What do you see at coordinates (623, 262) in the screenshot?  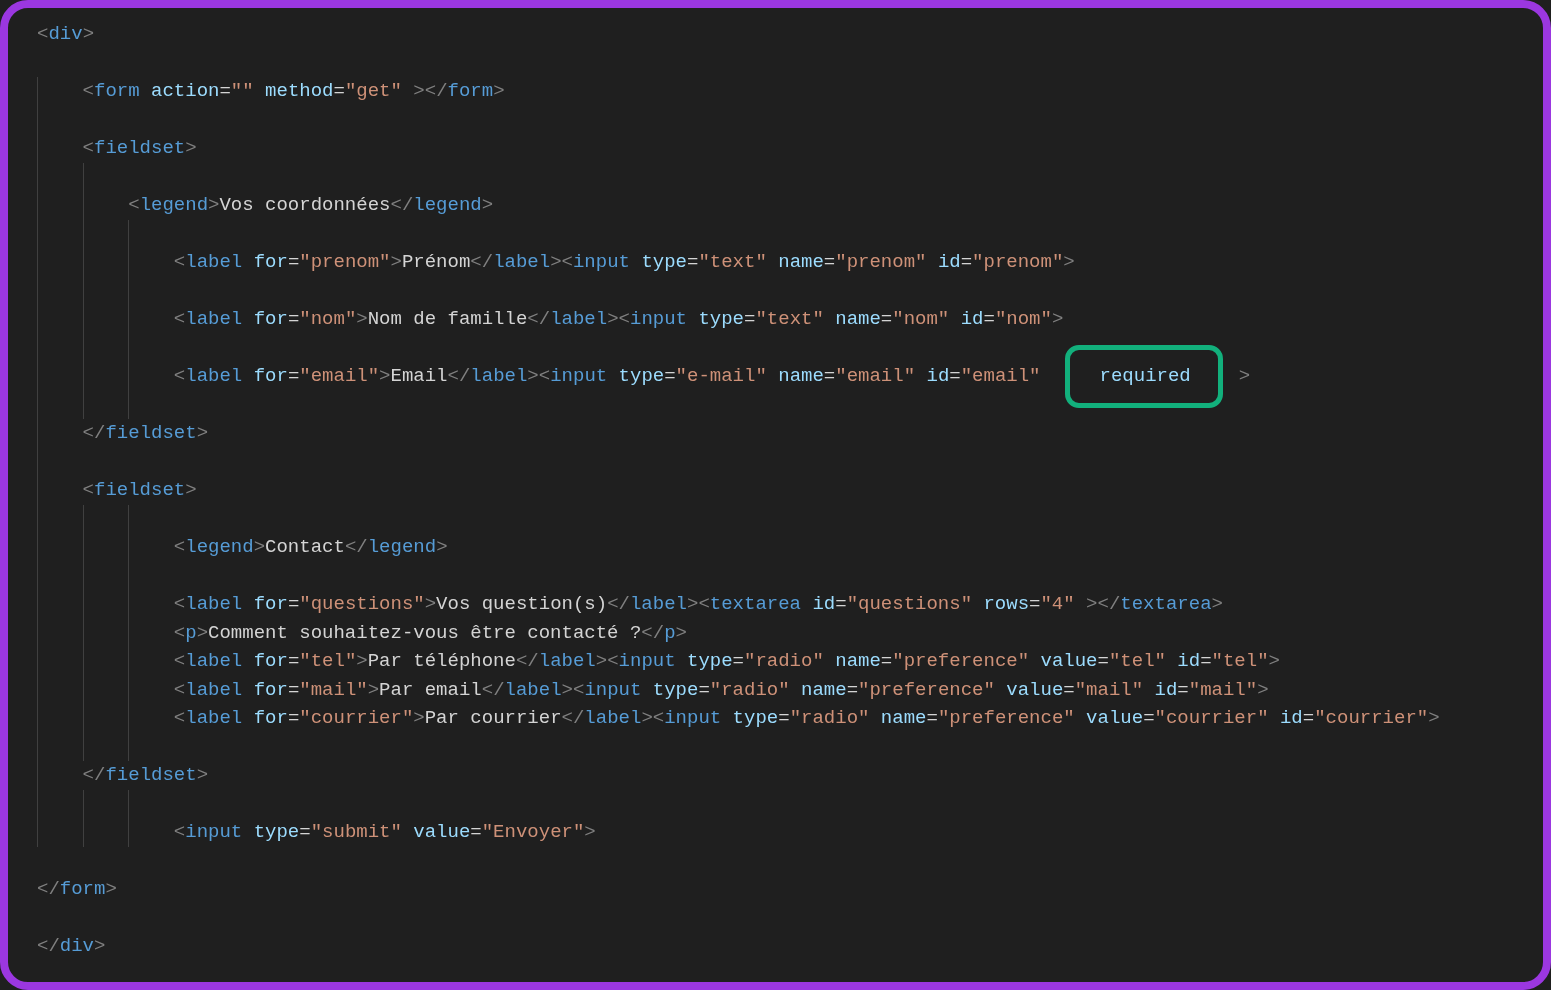 I see `code-line: <label for="prenom">Prénom</label><input type="text" name="prenom" id="prenom">` at bounding box center [623, 262].